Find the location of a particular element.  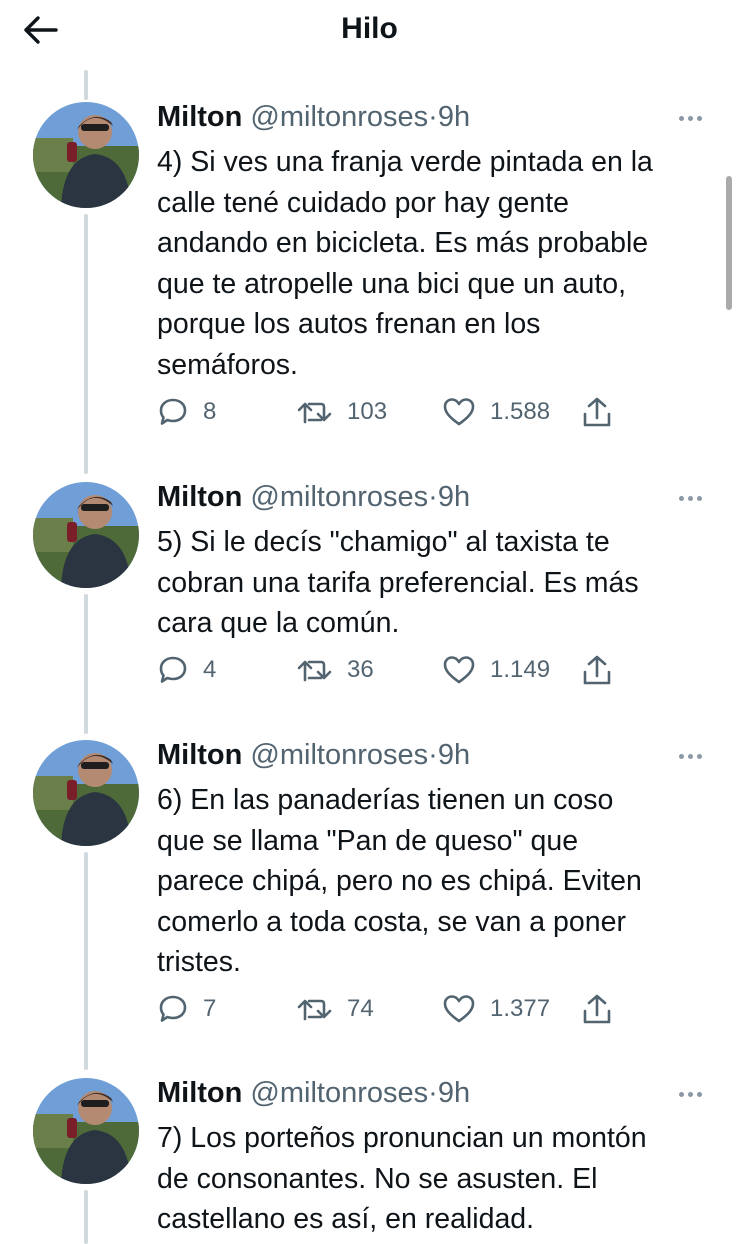

tweet-actions: 4 36 1.149 is located at coordinates (397, 672).